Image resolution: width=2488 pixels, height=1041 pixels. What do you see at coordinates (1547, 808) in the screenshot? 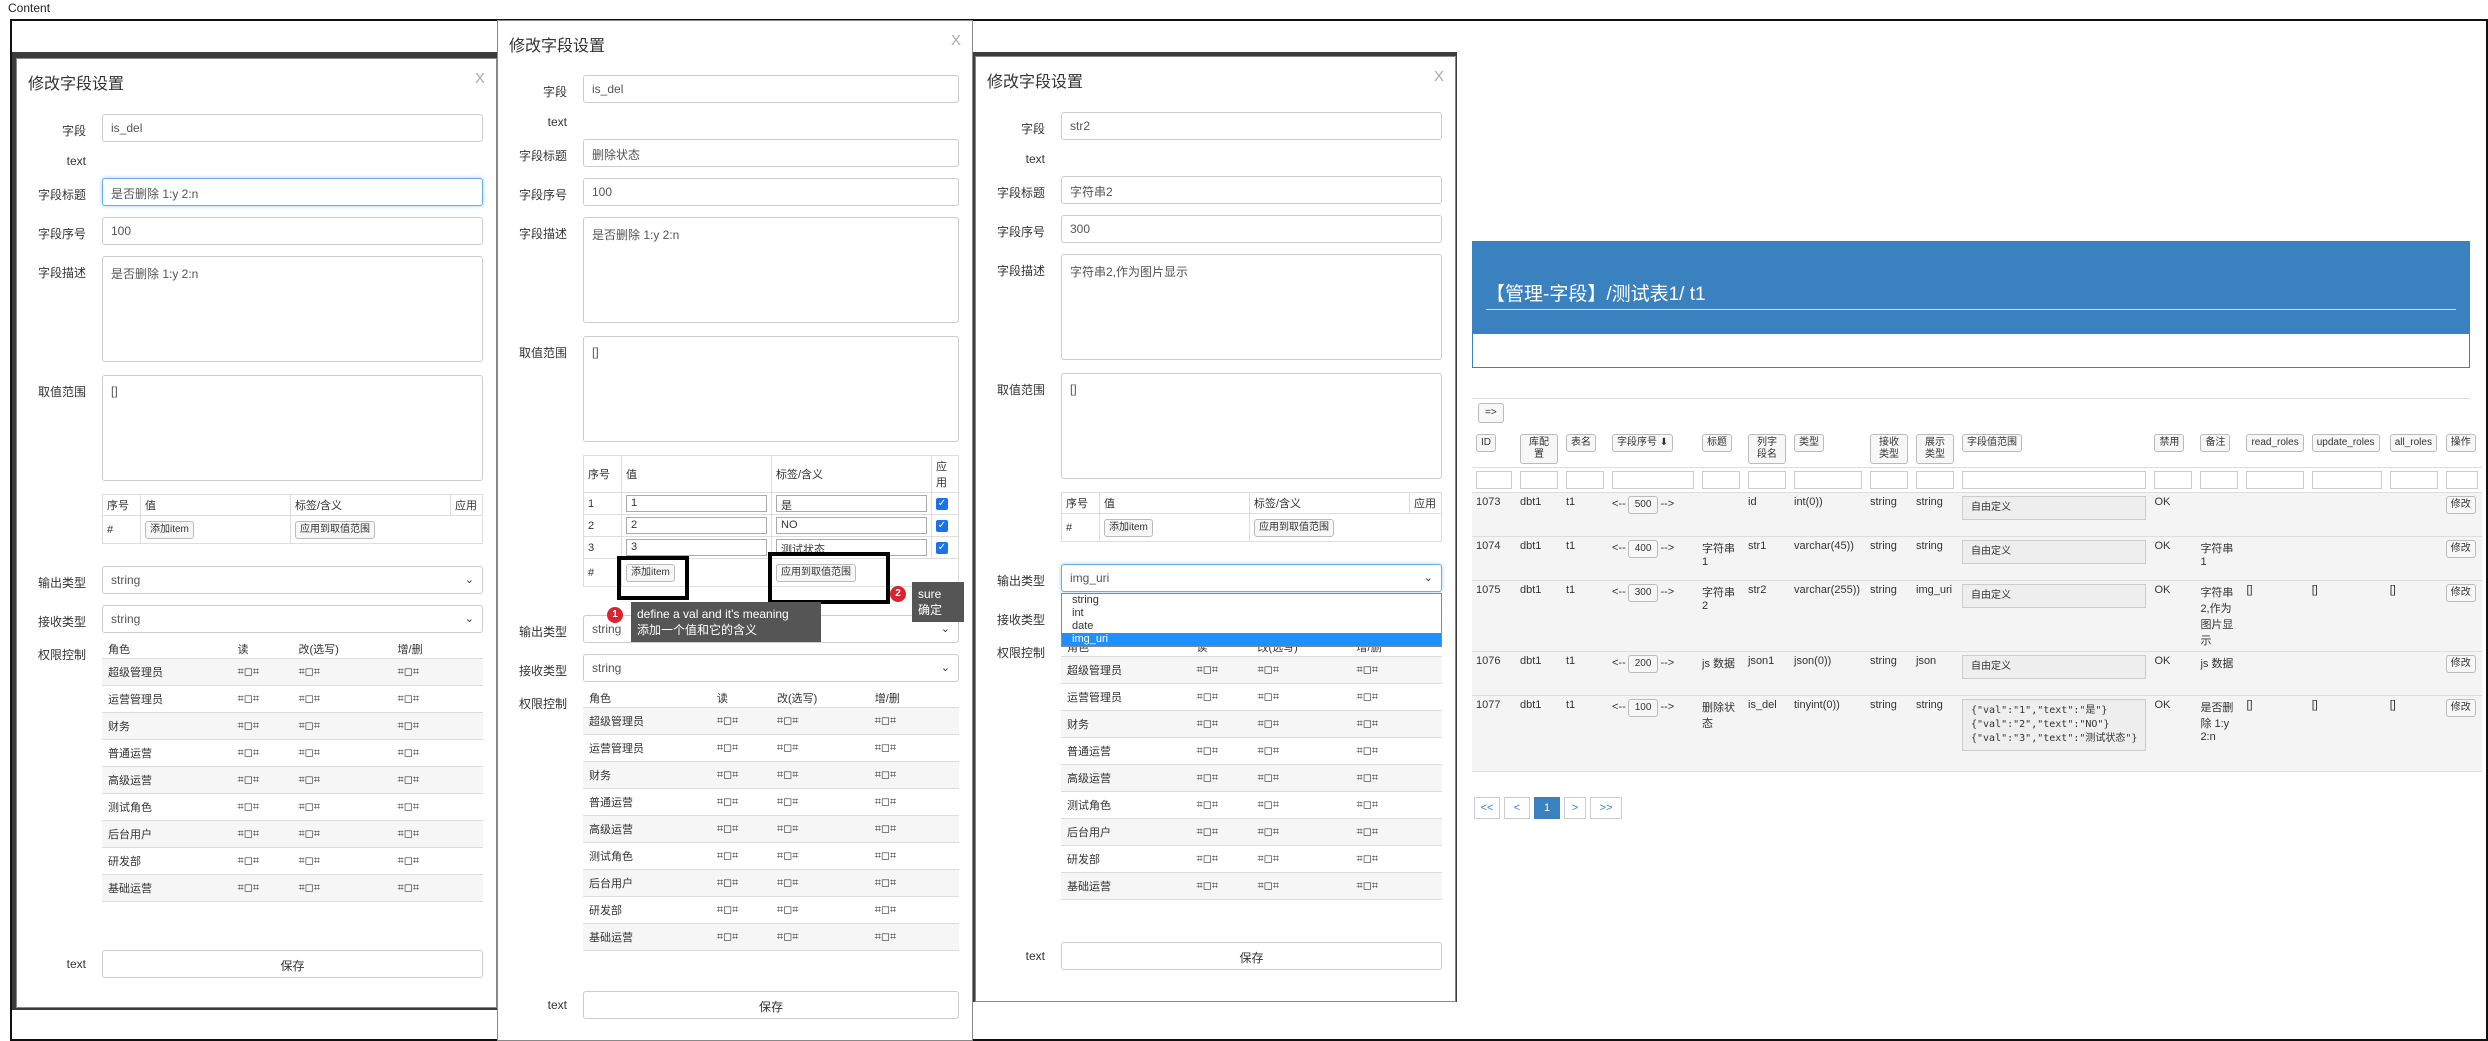
I see `pager-button: 1` at bounding box center [1547, 808].